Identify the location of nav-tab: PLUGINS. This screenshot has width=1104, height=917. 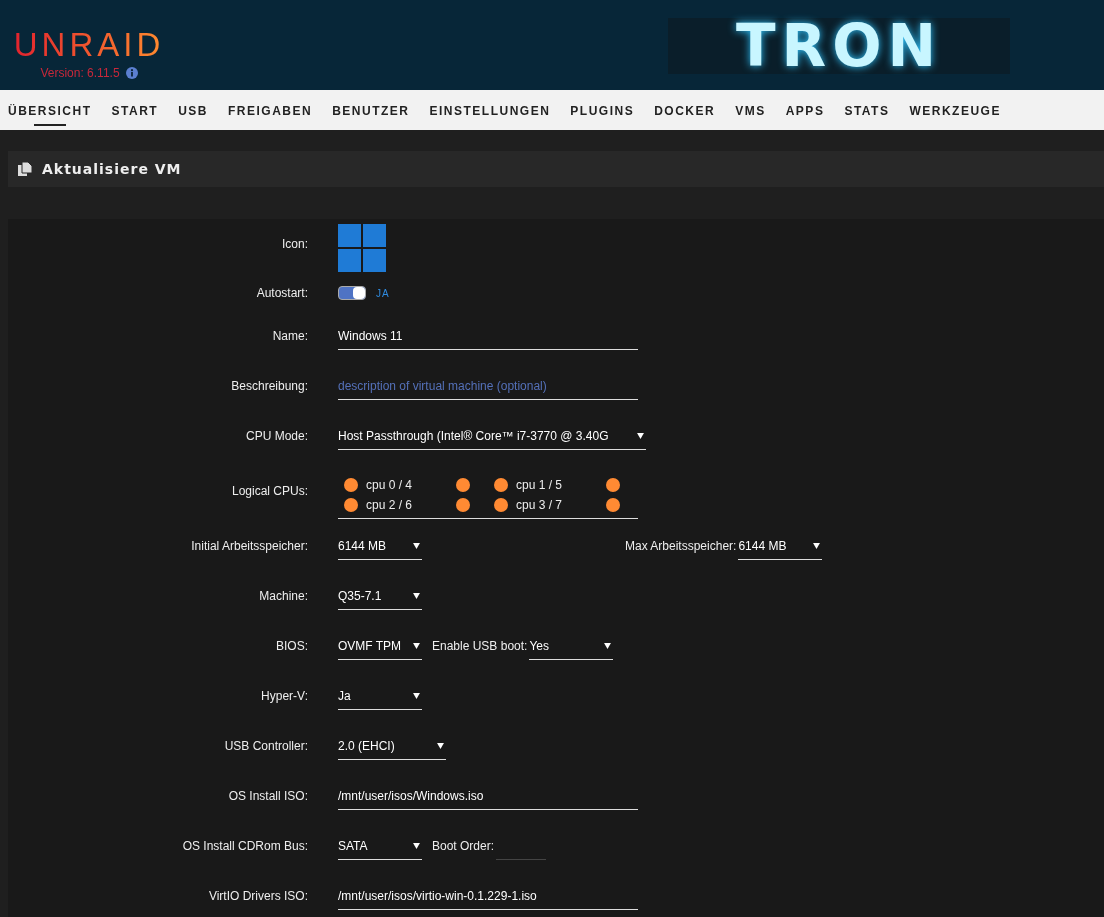
(602, 110).